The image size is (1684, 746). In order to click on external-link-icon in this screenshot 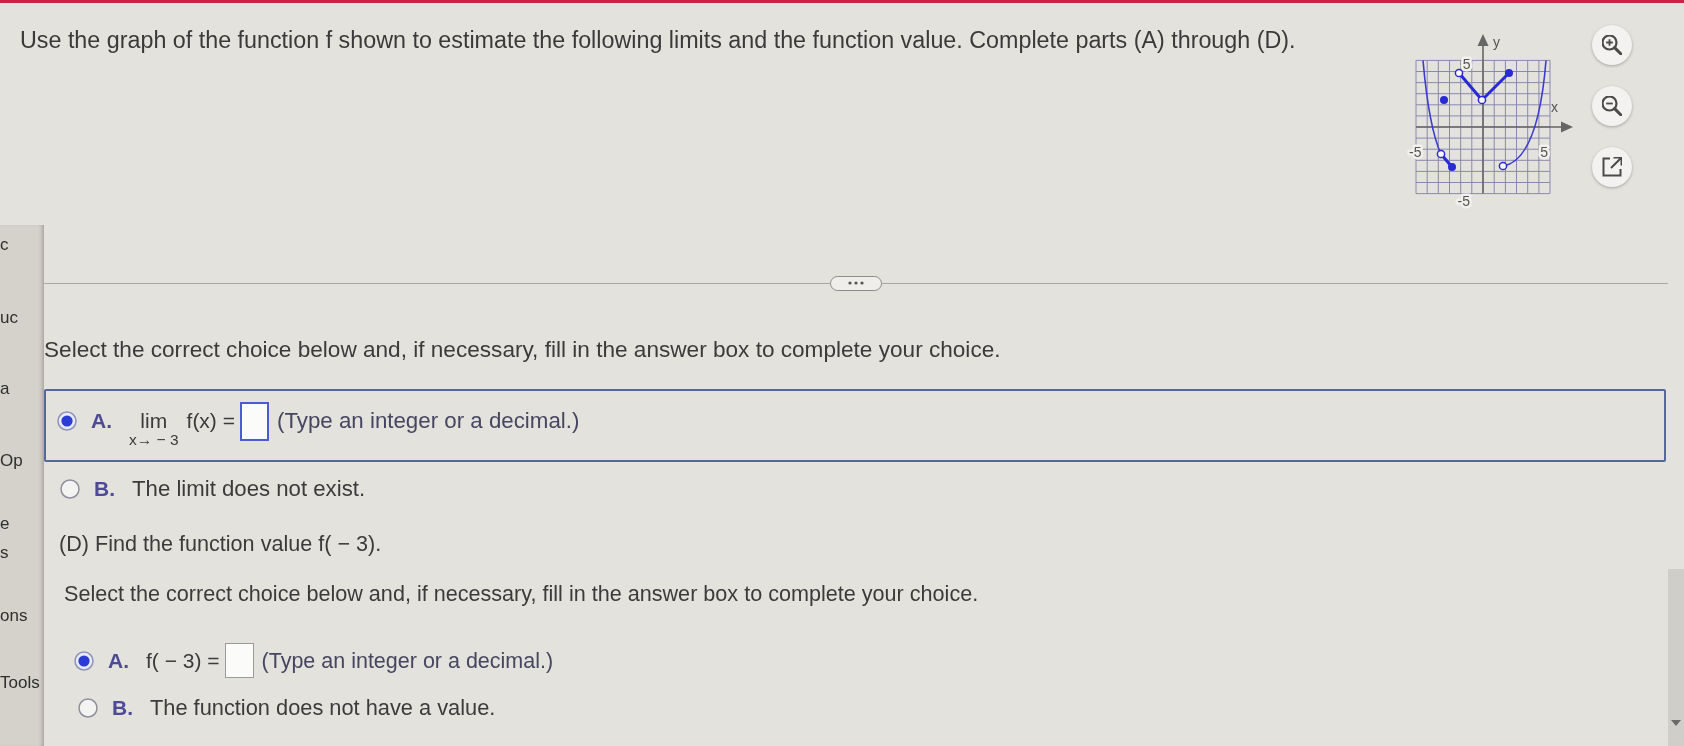, I will do `click(1612, 167)`.